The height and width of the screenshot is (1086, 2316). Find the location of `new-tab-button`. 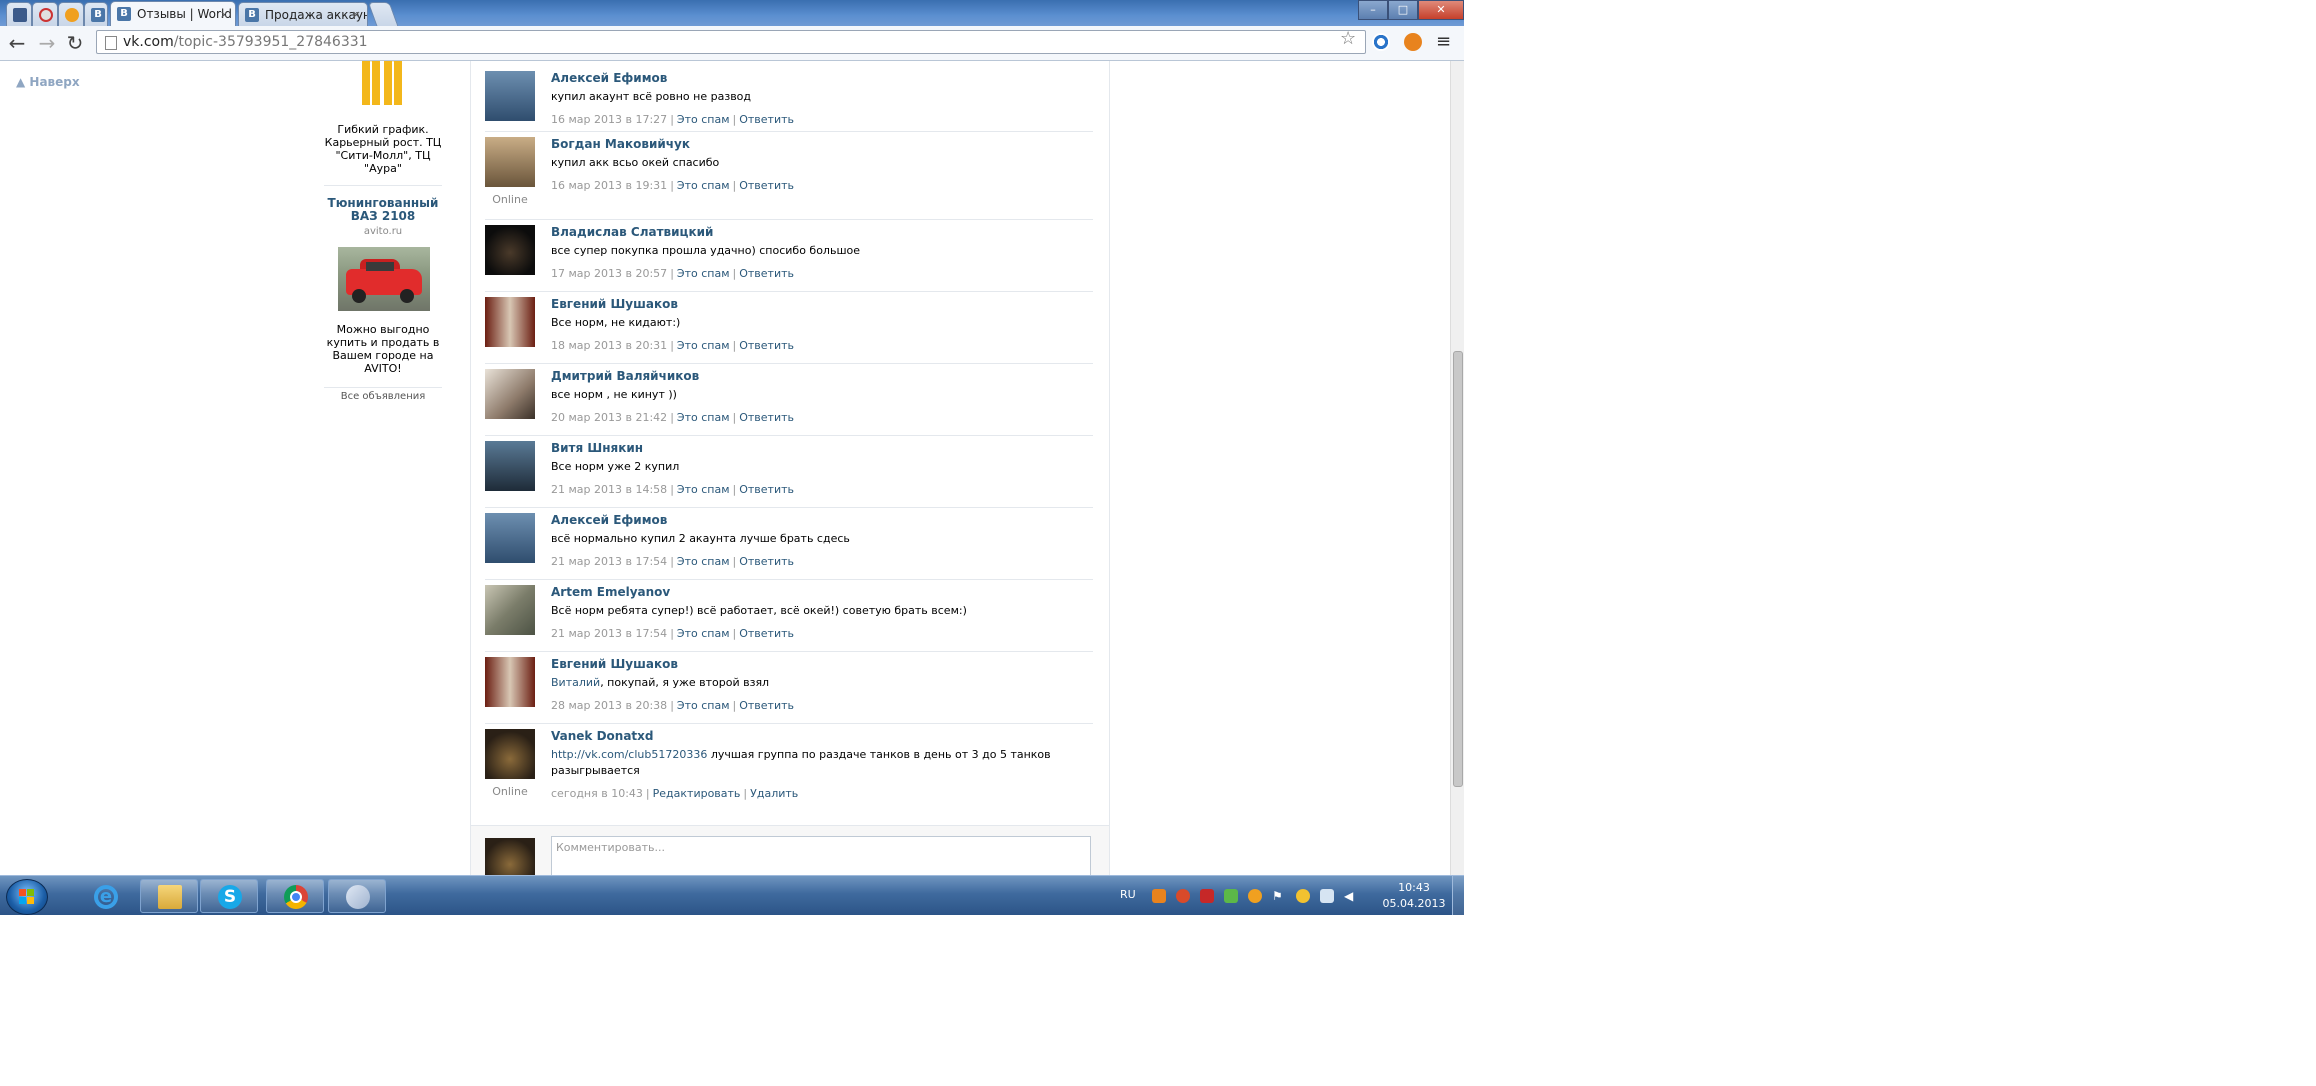

new-tab-button is located at coordinates (383, 14).